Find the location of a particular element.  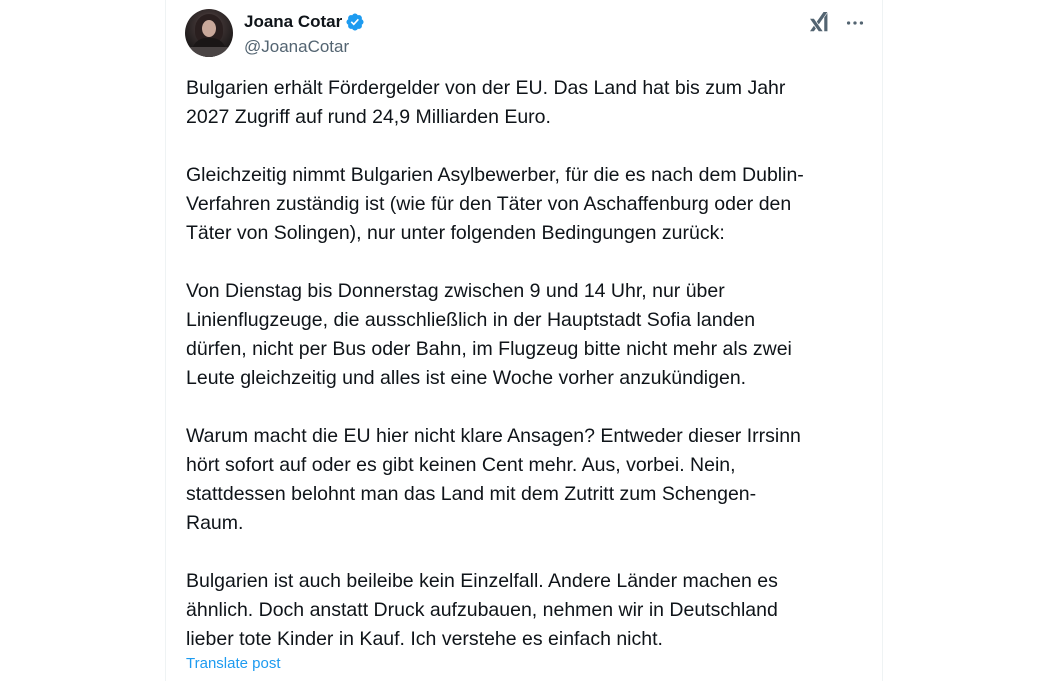

header-actions is located at coordinates (837, 23).